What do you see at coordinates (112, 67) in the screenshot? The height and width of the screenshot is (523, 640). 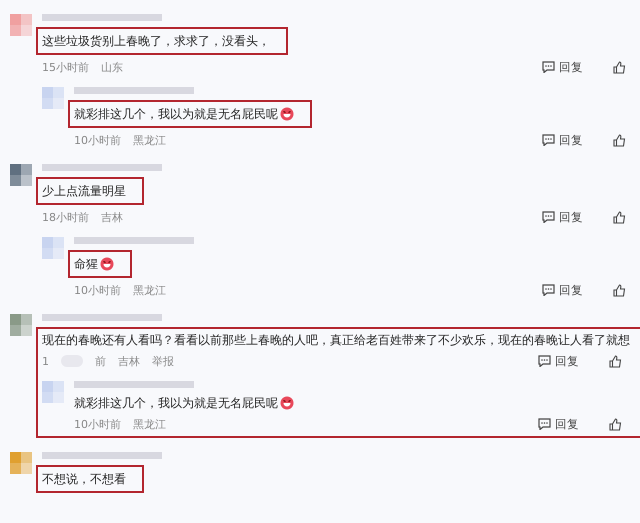 I see `meta-text: 山东` at bounding box center [112, 67].